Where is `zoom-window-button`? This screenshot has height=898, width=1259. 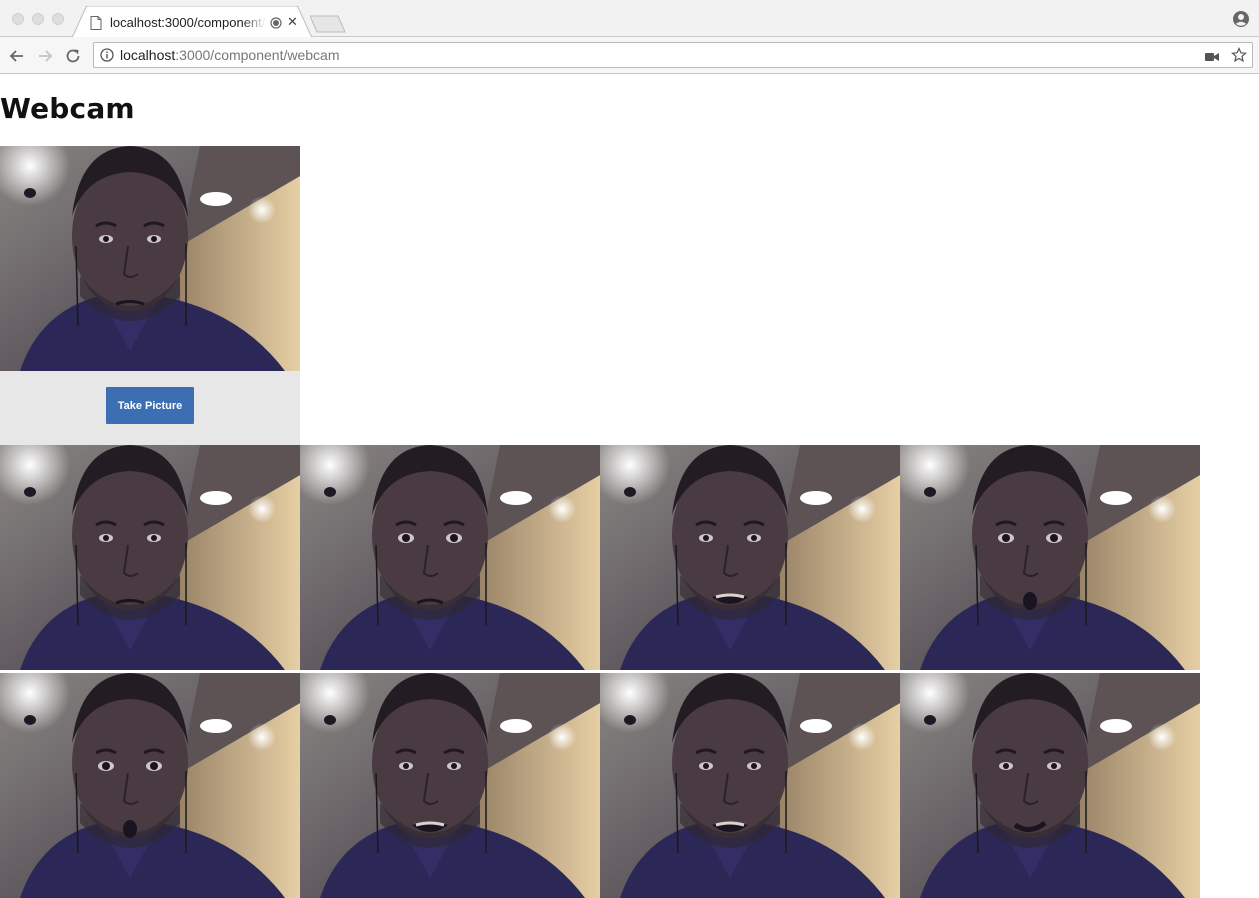 zoom-window-button is located at coordinates (58, 19).